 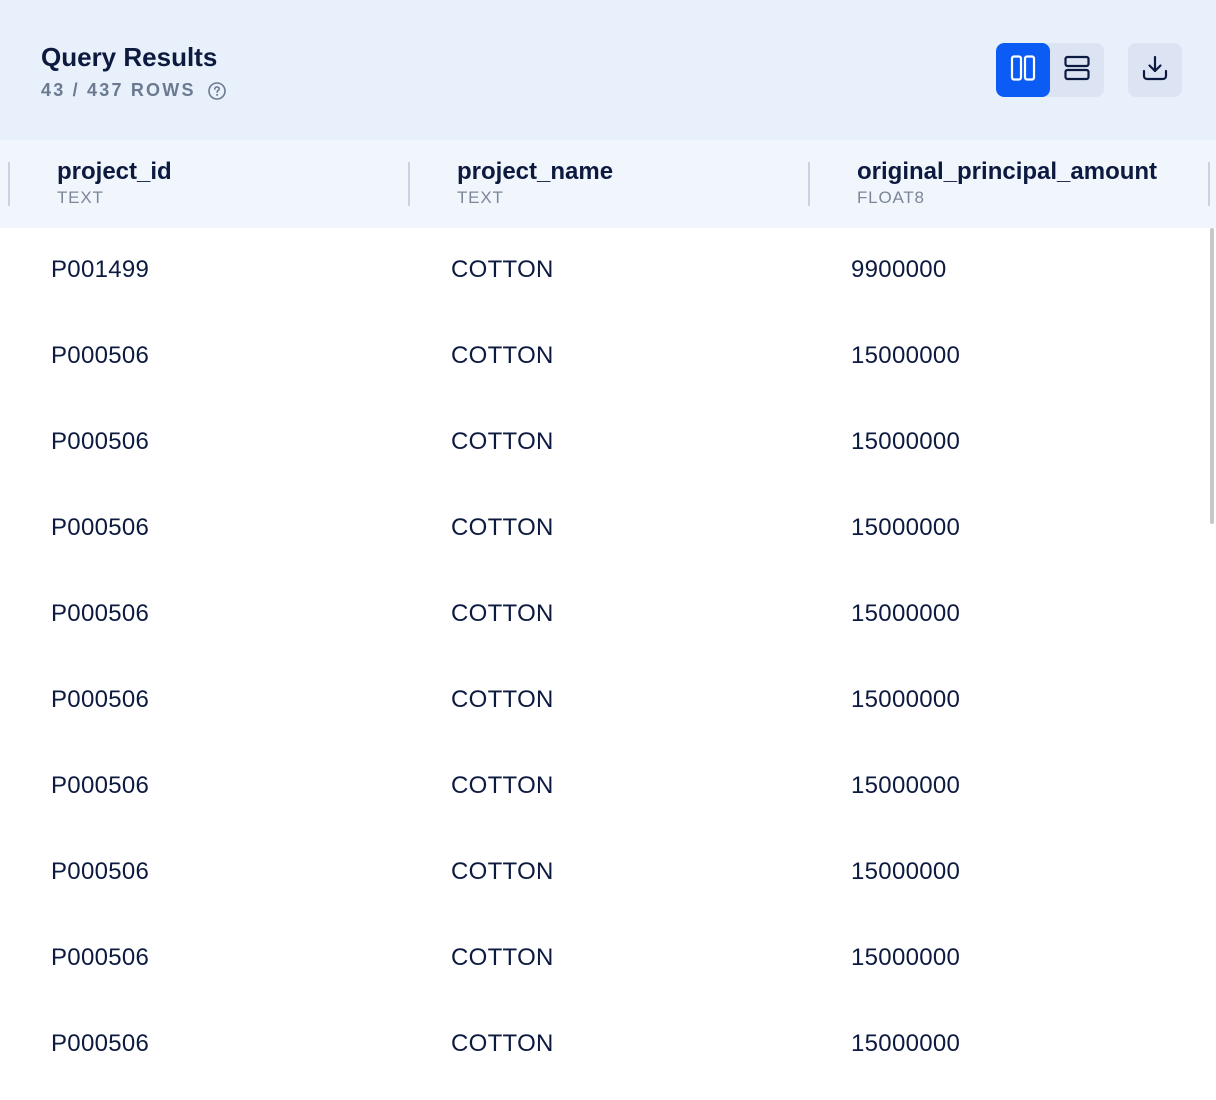 I want to click on rows-layout-button, so click(x=1077, y=70).